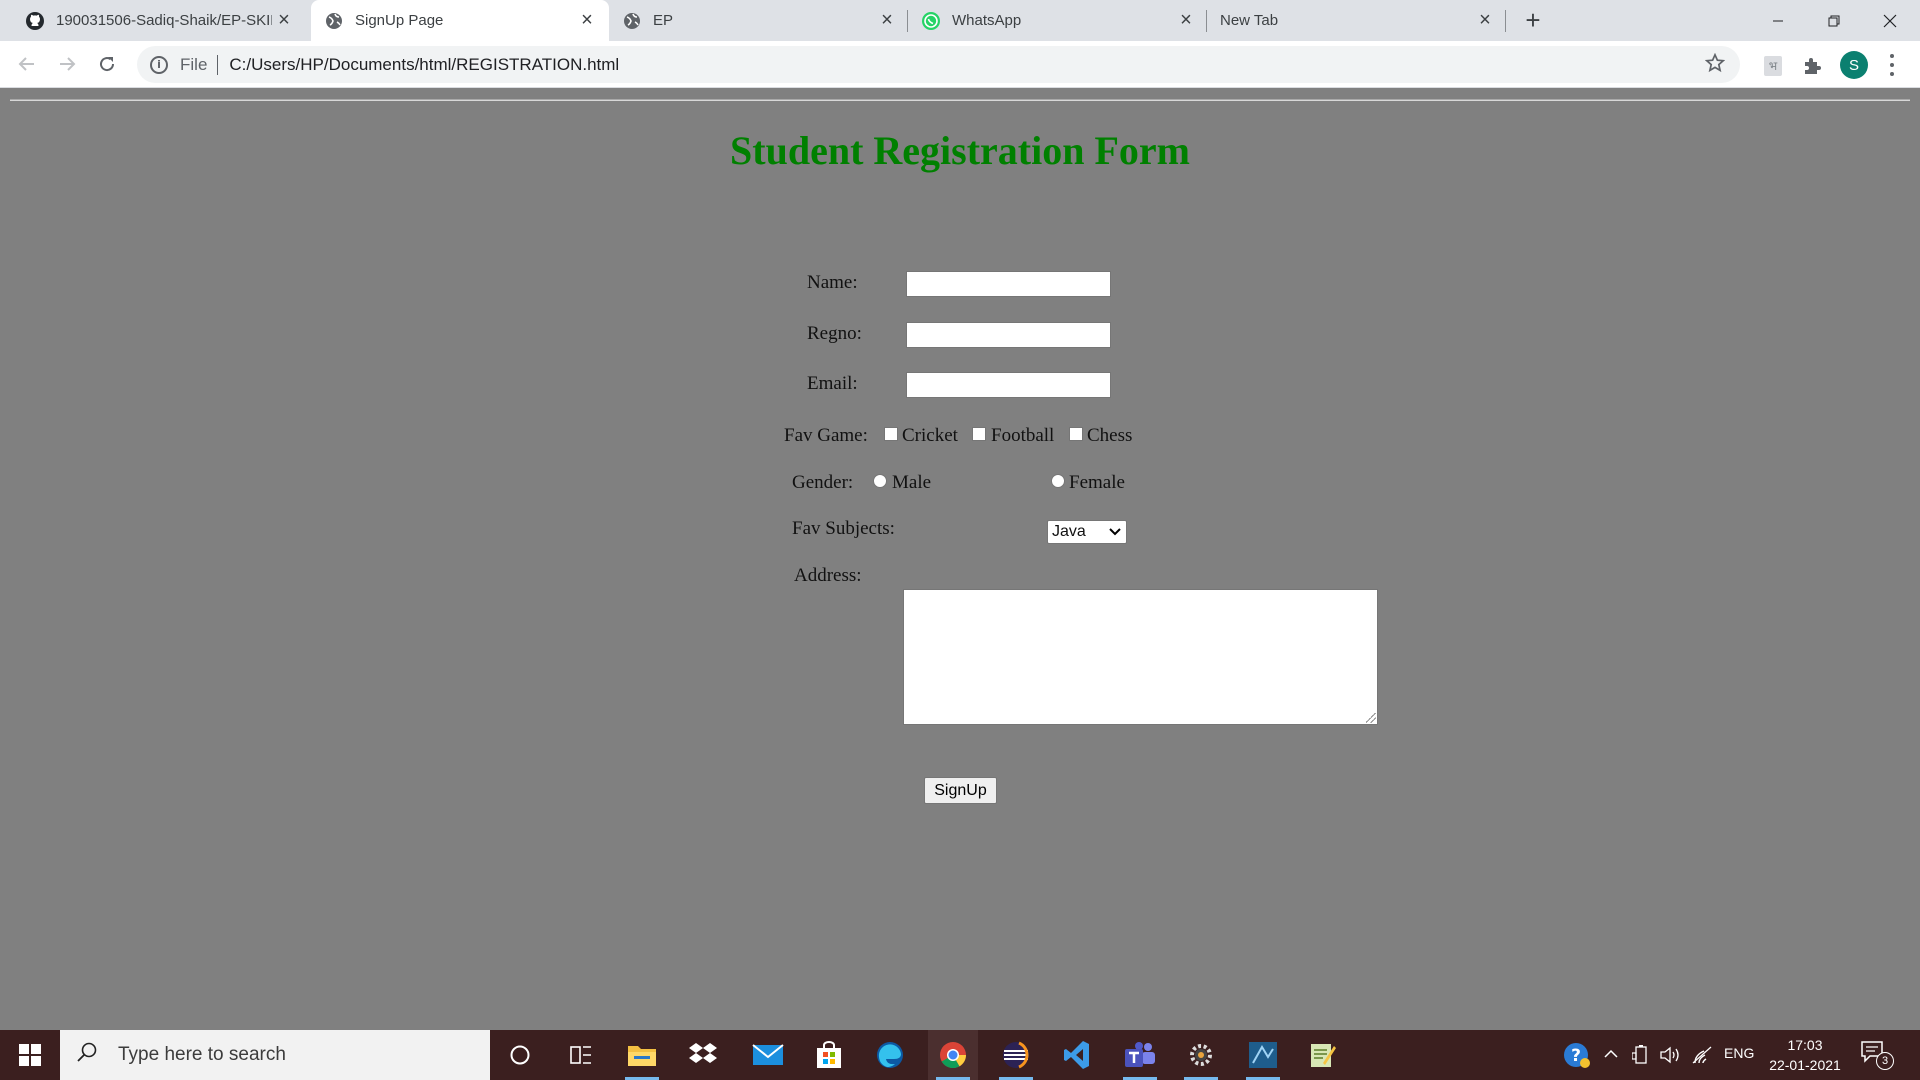 The height and width of the screenshot is (1080, 1920). I want to click on tab-new-tab: New Tab ×, so click(1357, 20).